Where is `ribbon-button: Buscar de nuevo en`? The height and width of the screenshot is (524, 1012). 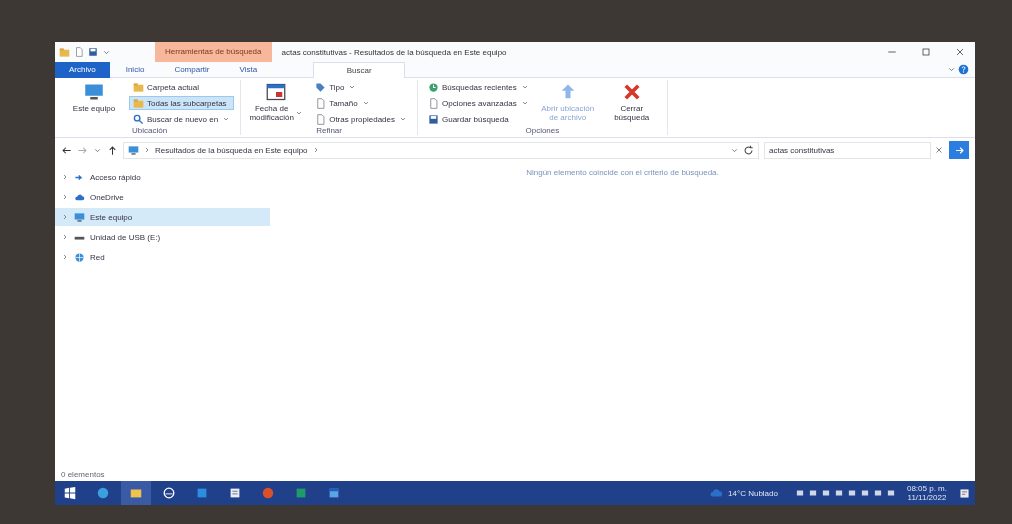 ribbon-button: Buscar de nuevo en is located at coordinates (182, 119).